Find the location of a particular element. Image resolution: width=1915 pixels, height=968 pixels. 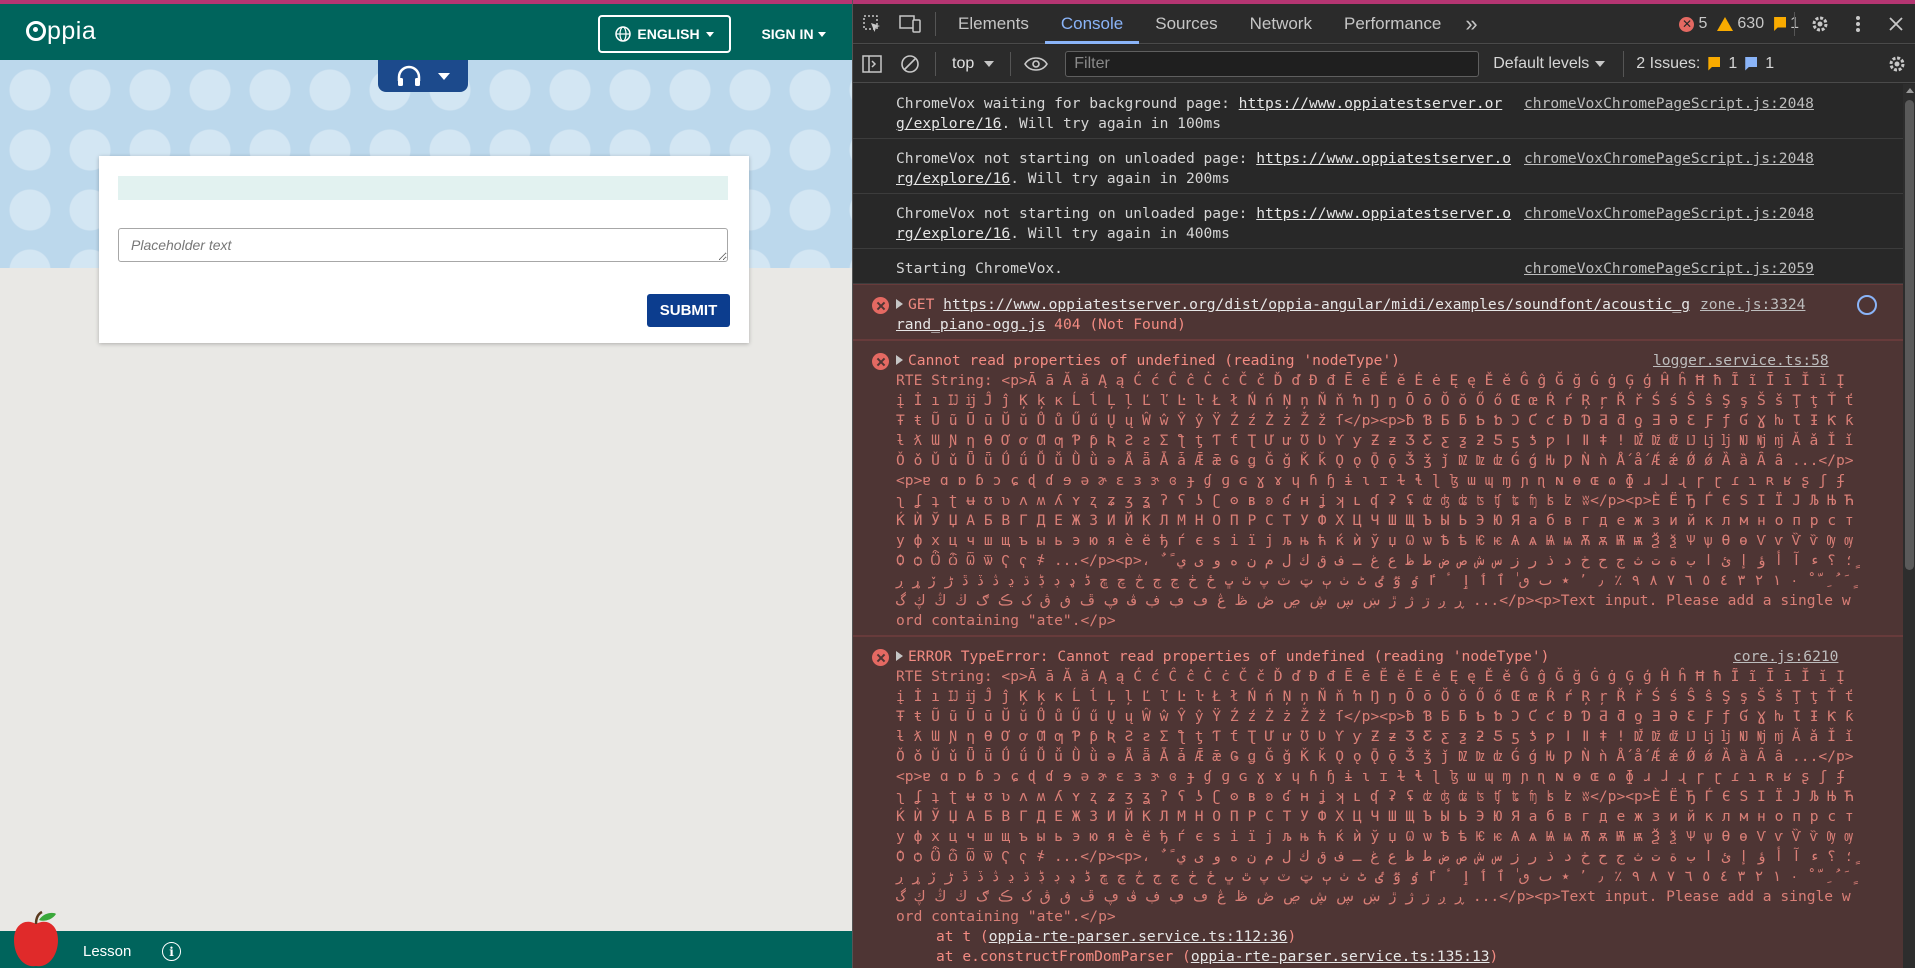

lesson-info-label: Lesson is located at coordinates (107, 951).